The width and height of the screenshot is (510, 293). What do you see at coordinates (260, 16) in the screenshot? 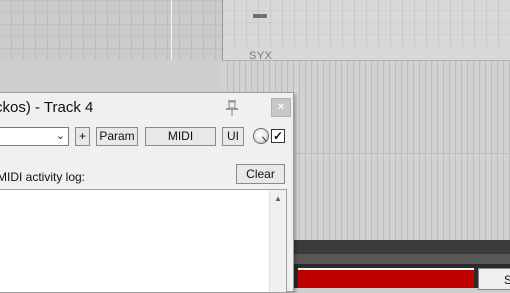
I see `midi-note` at bounding box center [260, 16].